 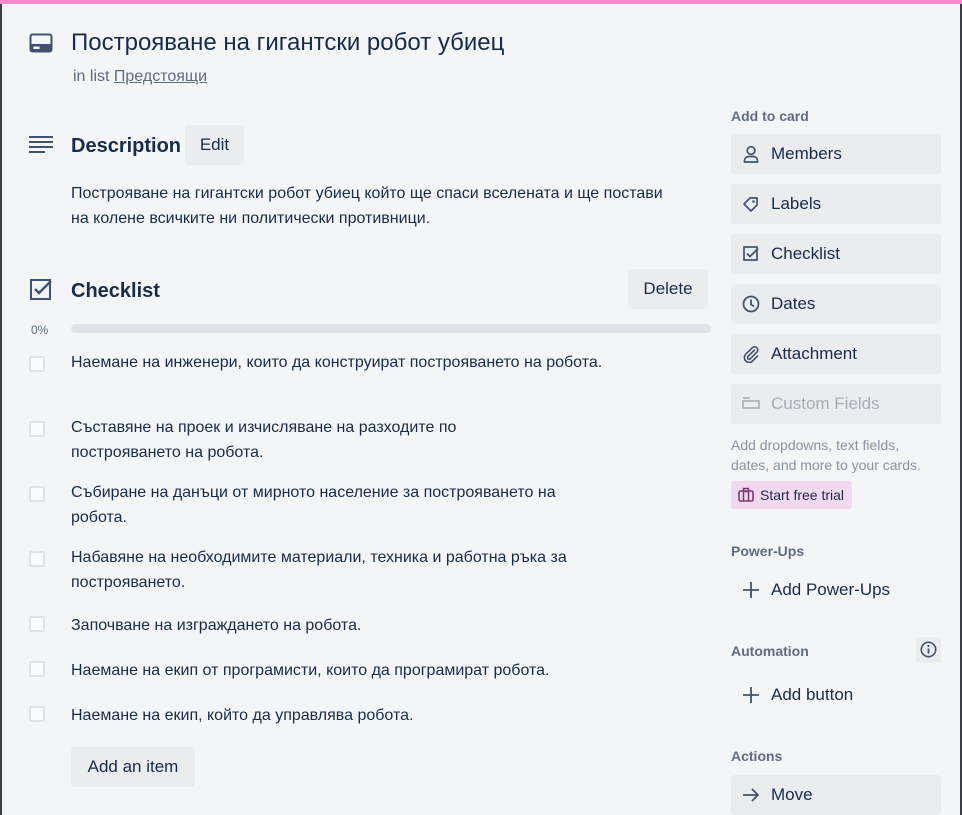 I want to click on add-to-card-heading: Add to card, so click(x=770, y=116).